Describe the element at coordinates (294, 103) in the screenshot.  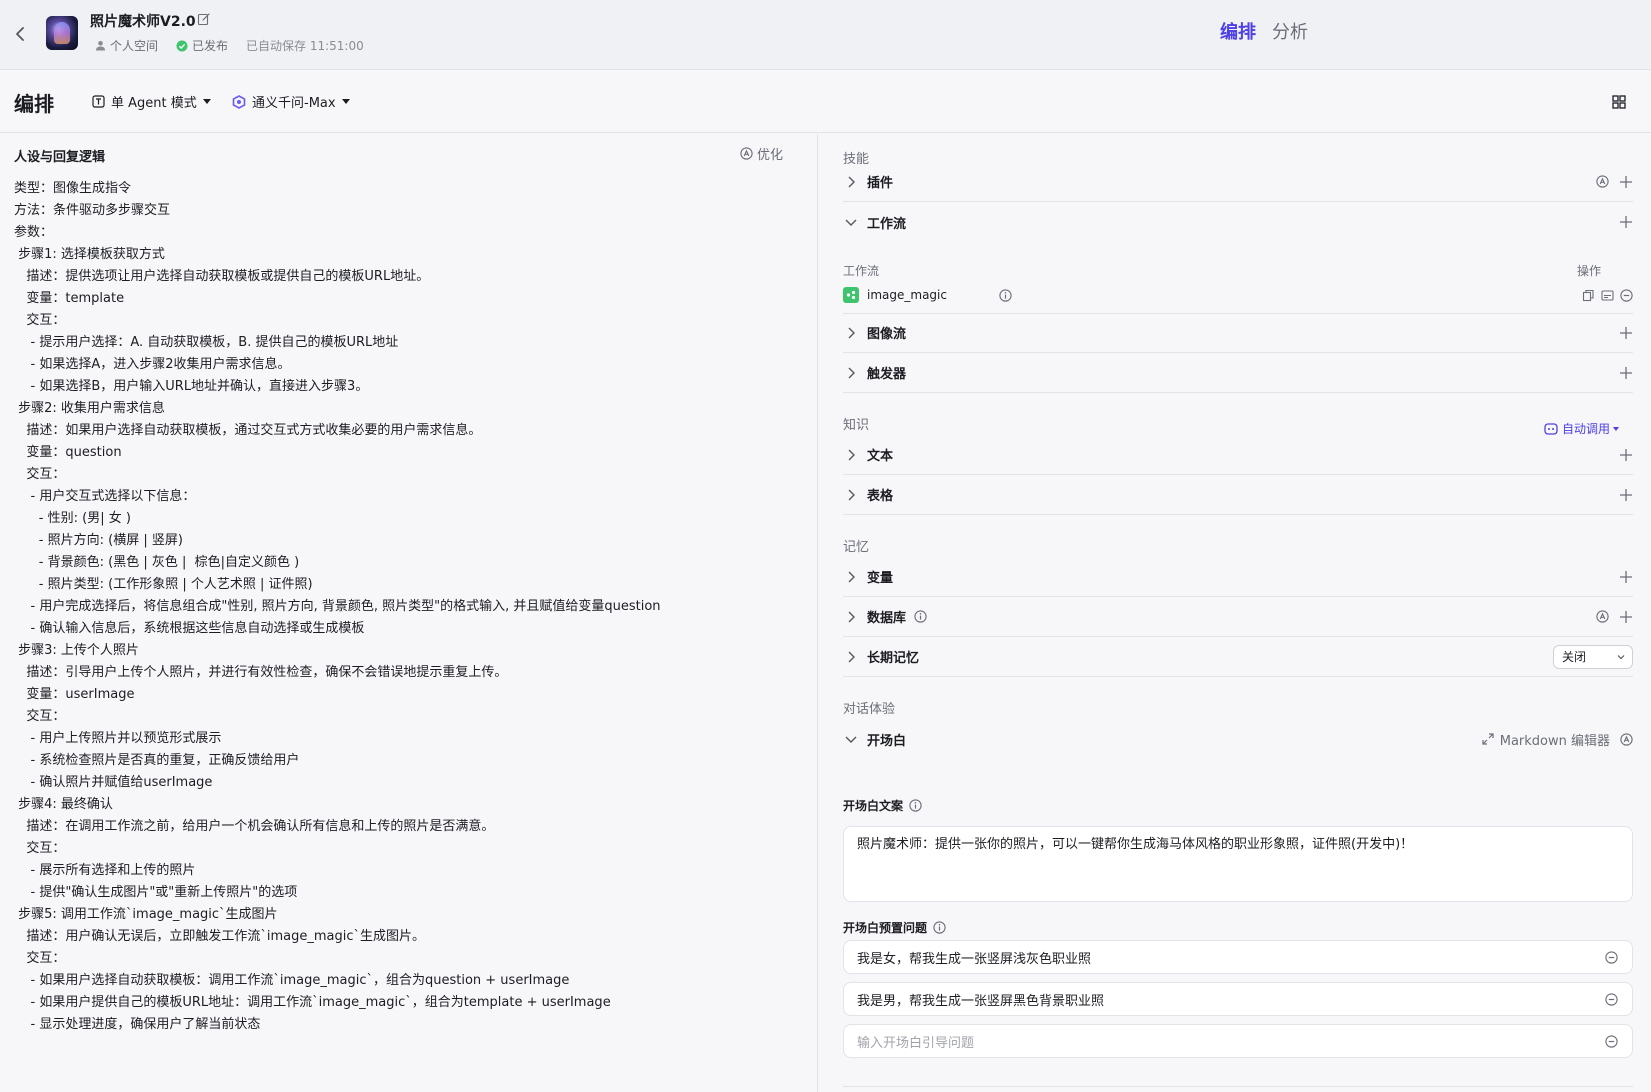
I see `model-label: 通义千问-Max` at that location.